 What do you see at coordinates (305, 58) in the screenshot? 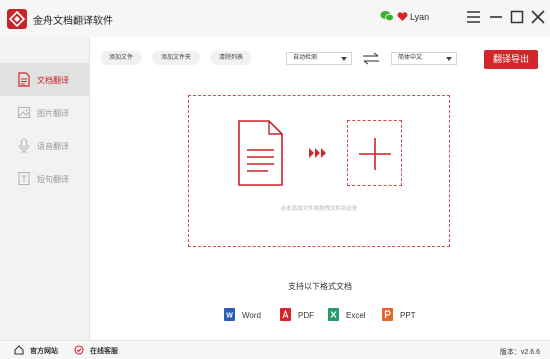
I see `source-language-value: 自动检测` at bounding box center [305, 58].